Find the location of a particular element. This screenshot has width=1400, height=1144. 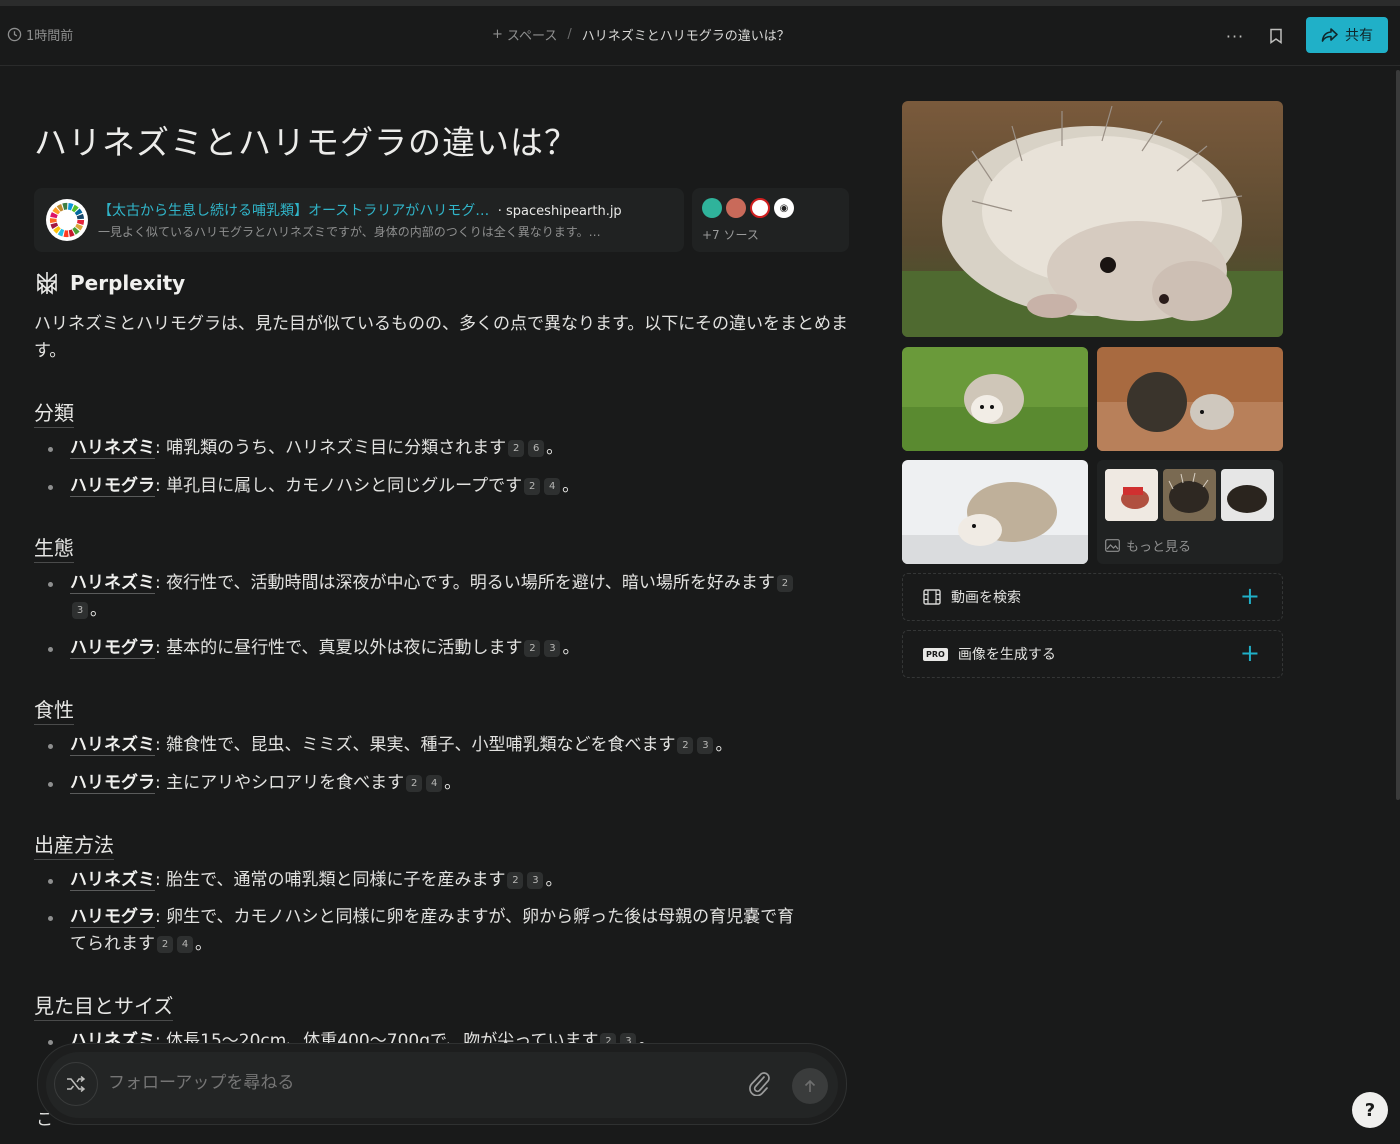

film-icon is located at coordinates (932, 597).